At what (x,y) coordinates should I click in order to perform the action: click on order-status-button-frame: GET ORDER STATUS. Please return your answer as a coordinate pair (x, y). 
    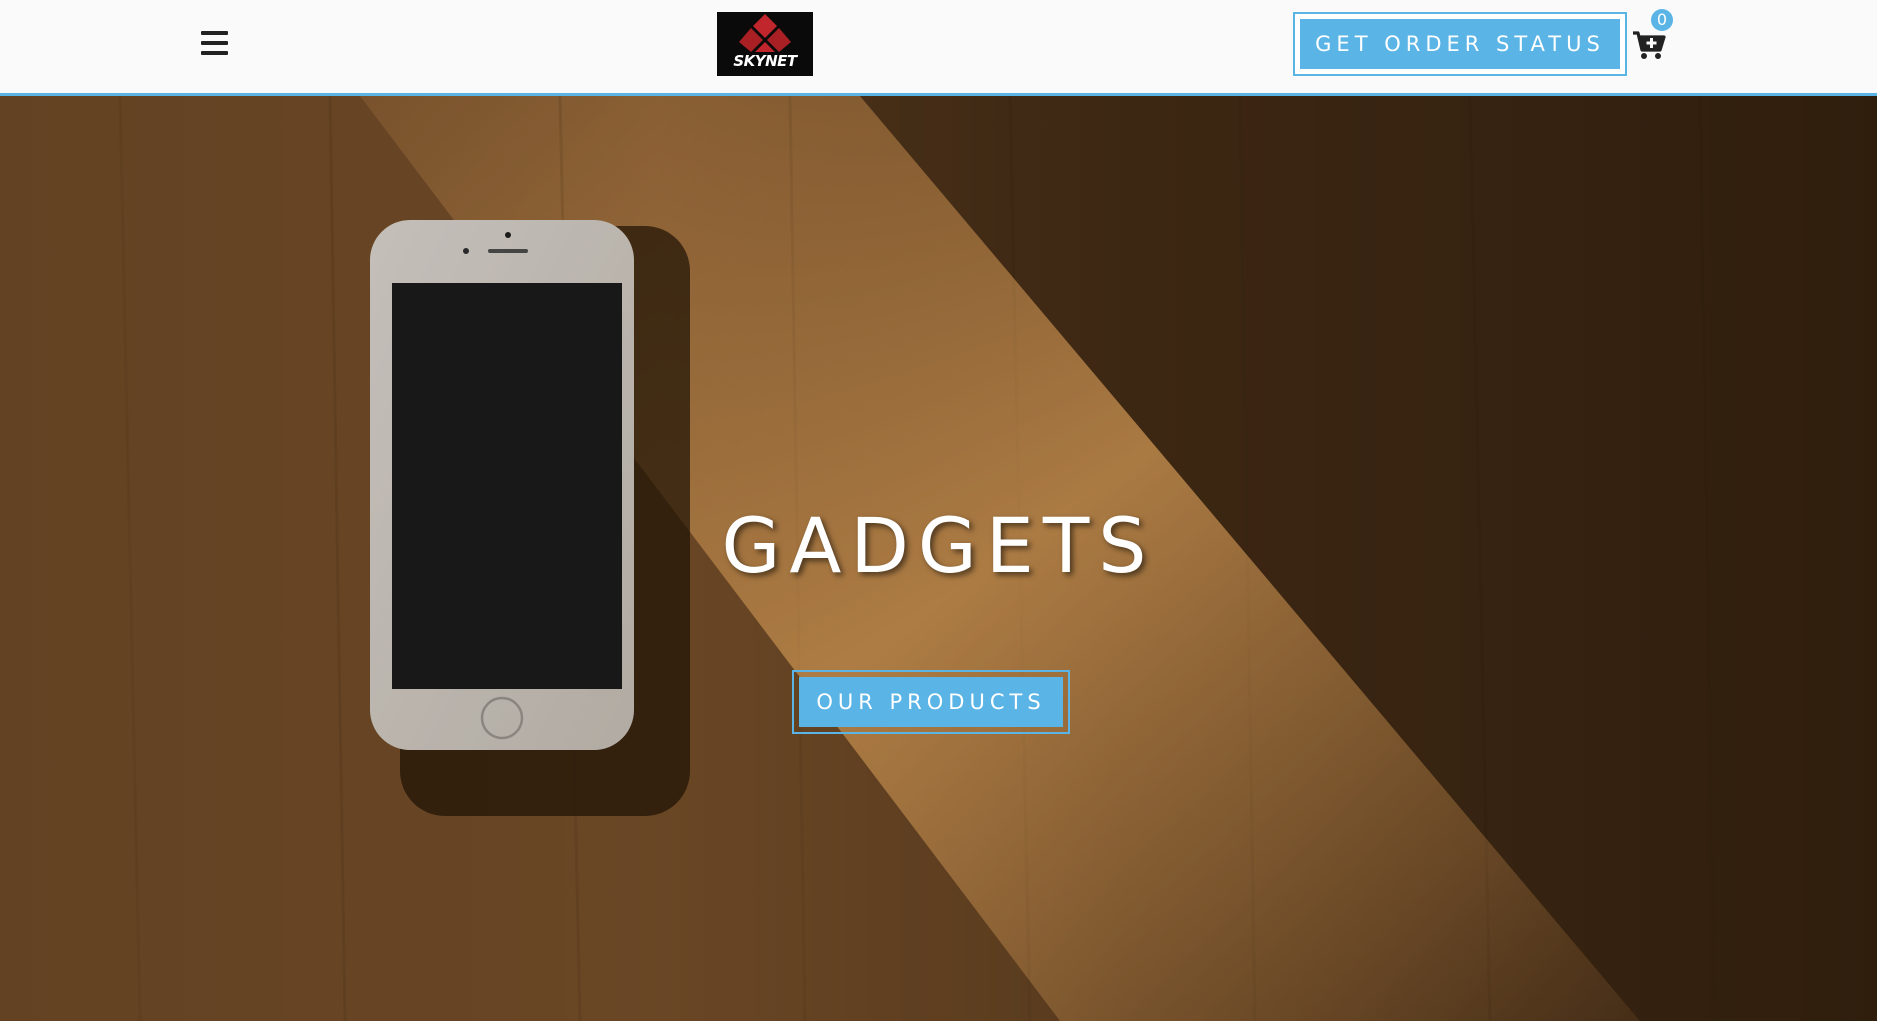
    Looking at the image, I should click on (1460, 44).